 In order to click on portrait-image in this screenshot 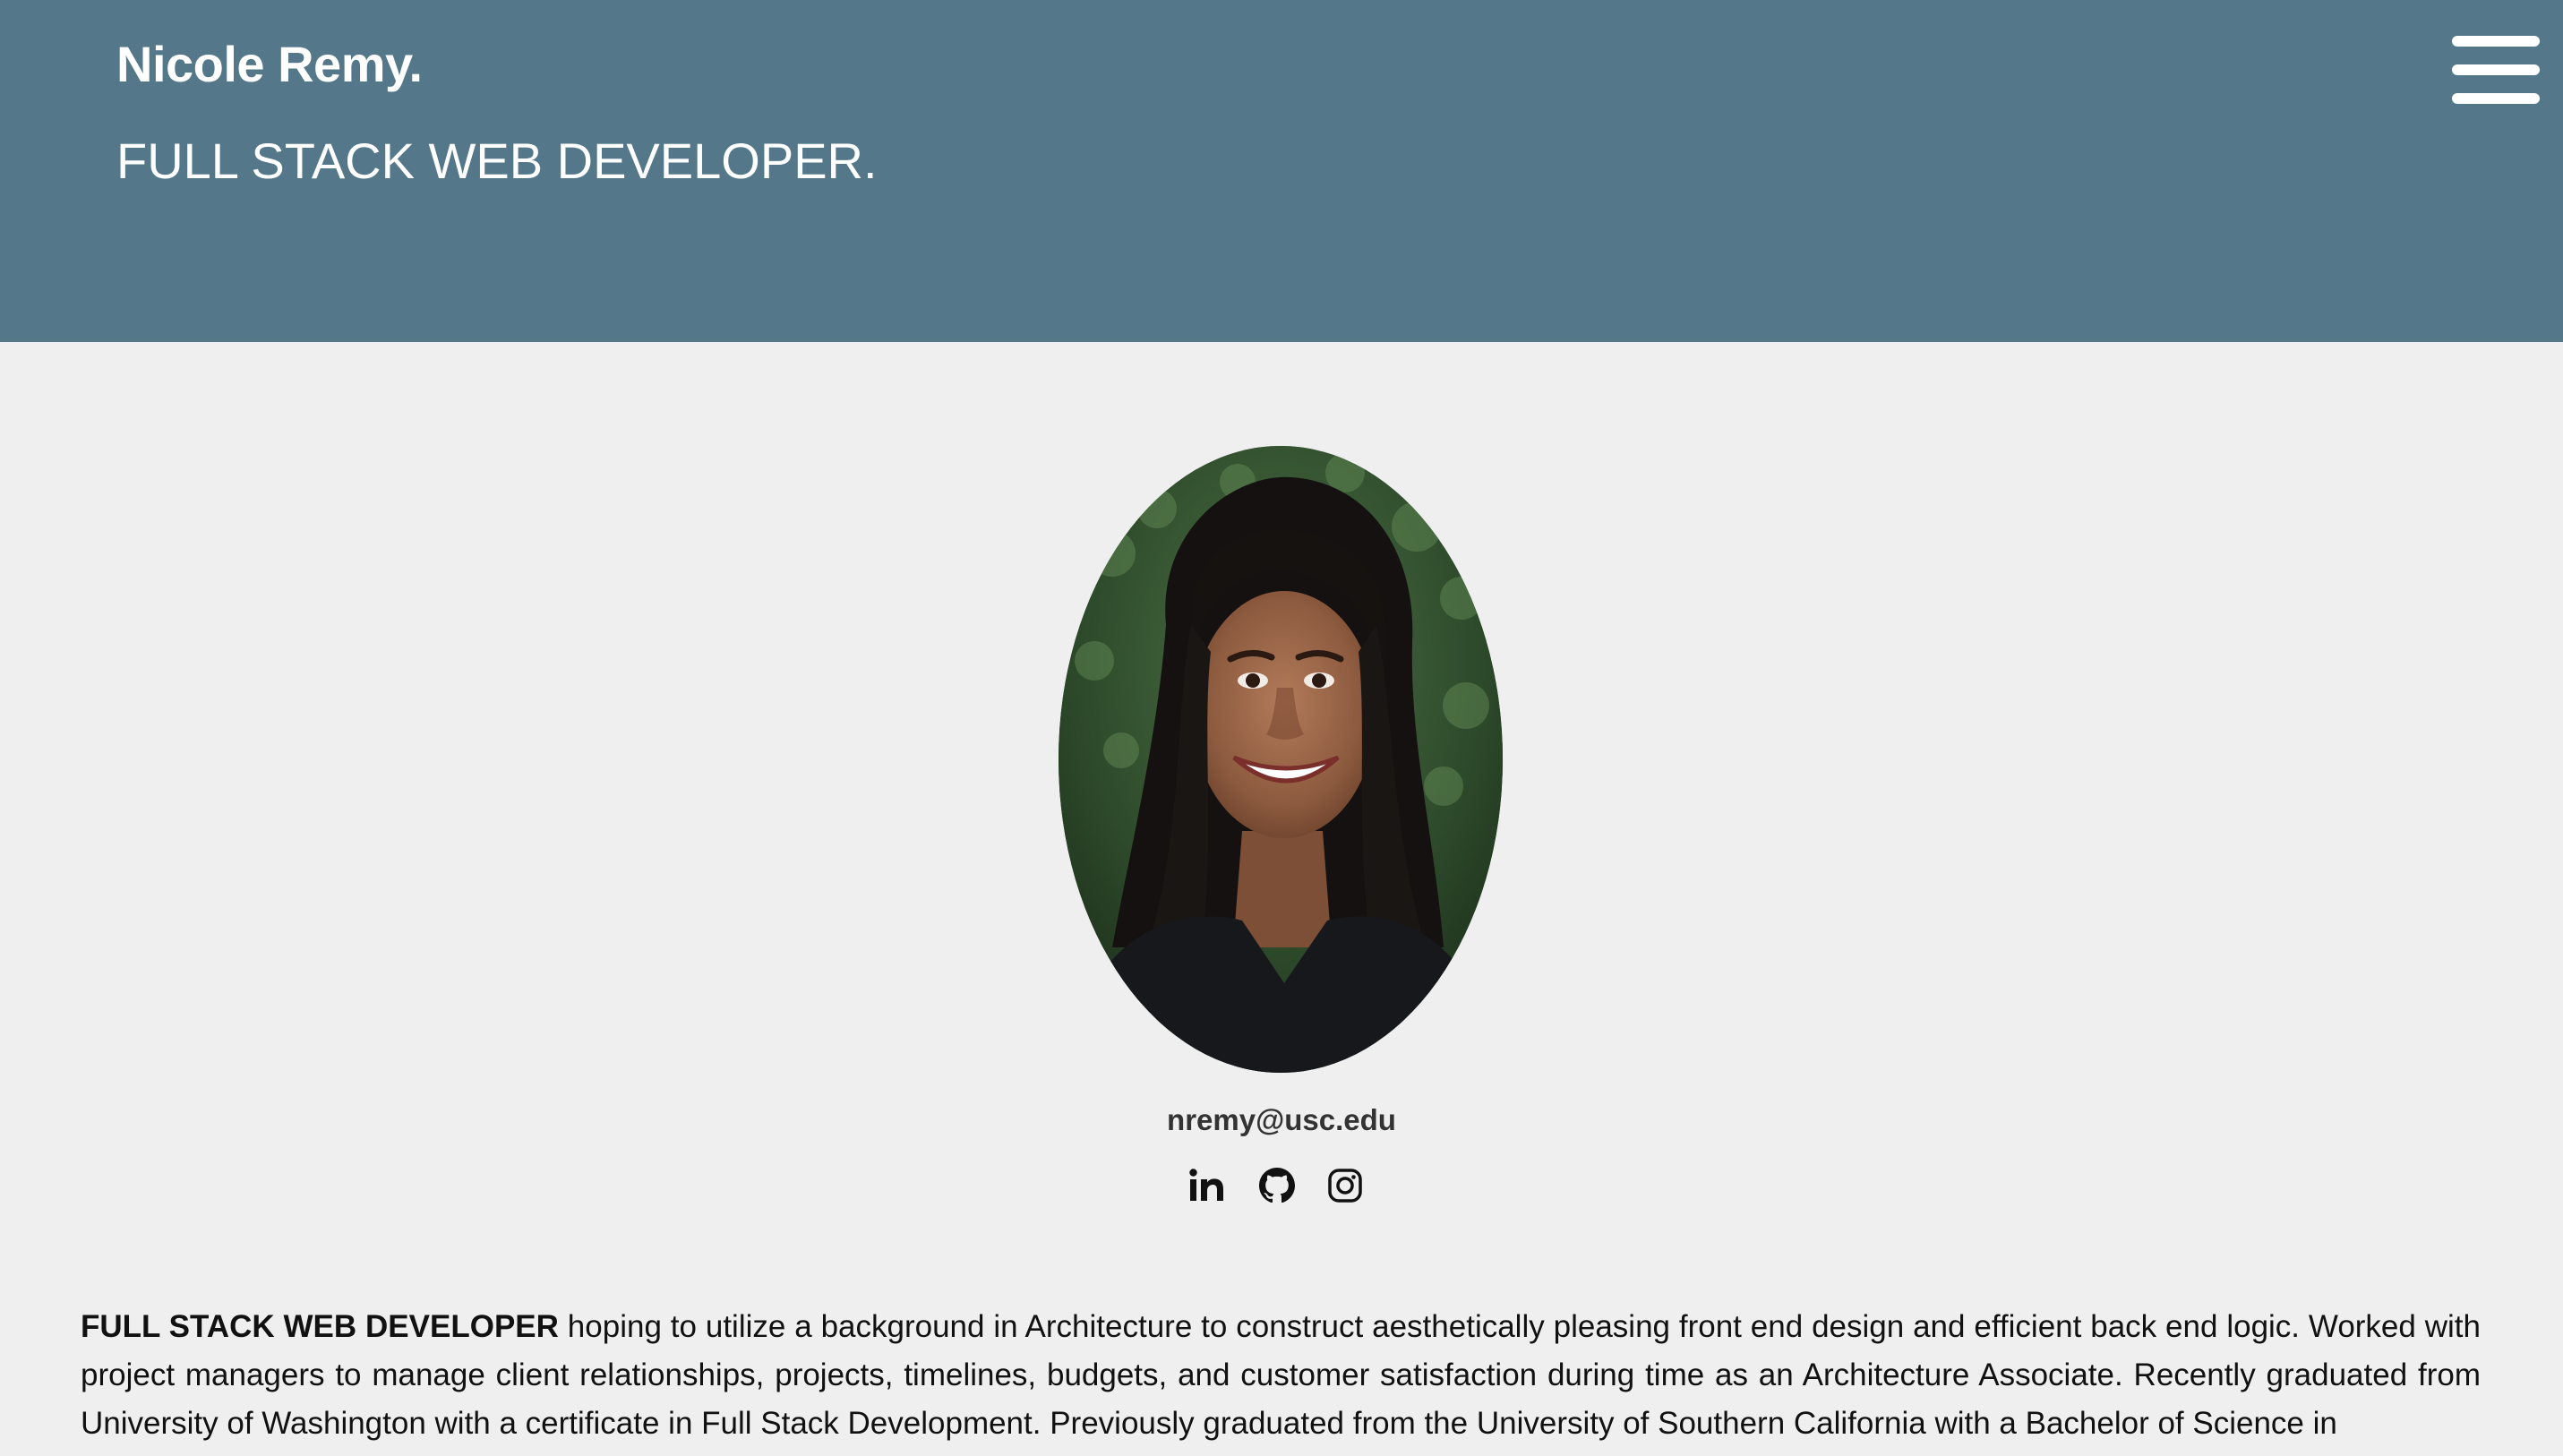, I will do `click(1281, 759)`.